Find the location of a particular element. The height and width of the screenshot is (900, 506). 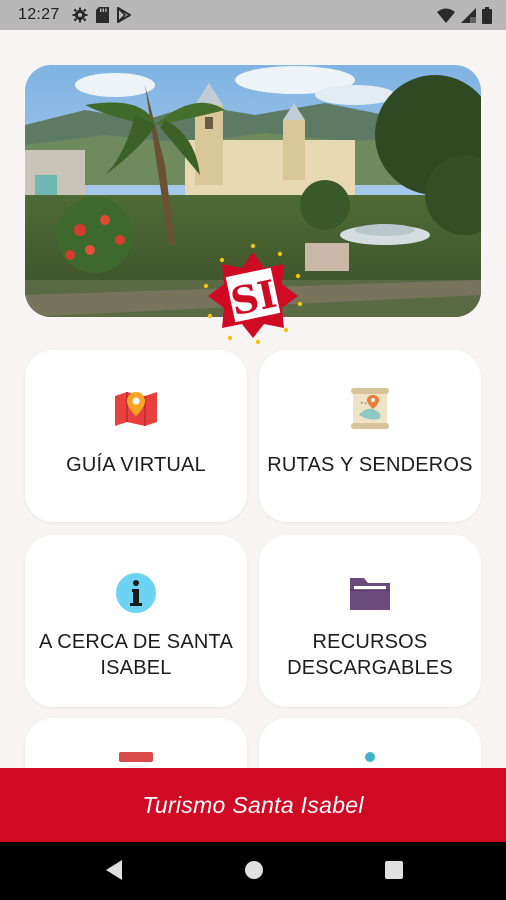

calendar-icon is located at coordinates (136, 757).